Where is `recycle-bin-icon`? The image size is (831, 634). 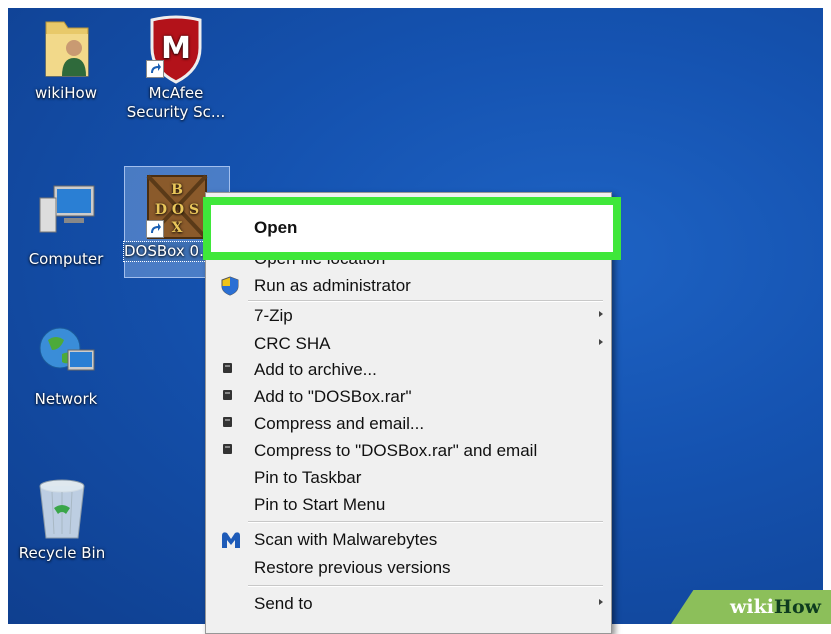
recycle-bin-icon is located at coordinates (62, 506).